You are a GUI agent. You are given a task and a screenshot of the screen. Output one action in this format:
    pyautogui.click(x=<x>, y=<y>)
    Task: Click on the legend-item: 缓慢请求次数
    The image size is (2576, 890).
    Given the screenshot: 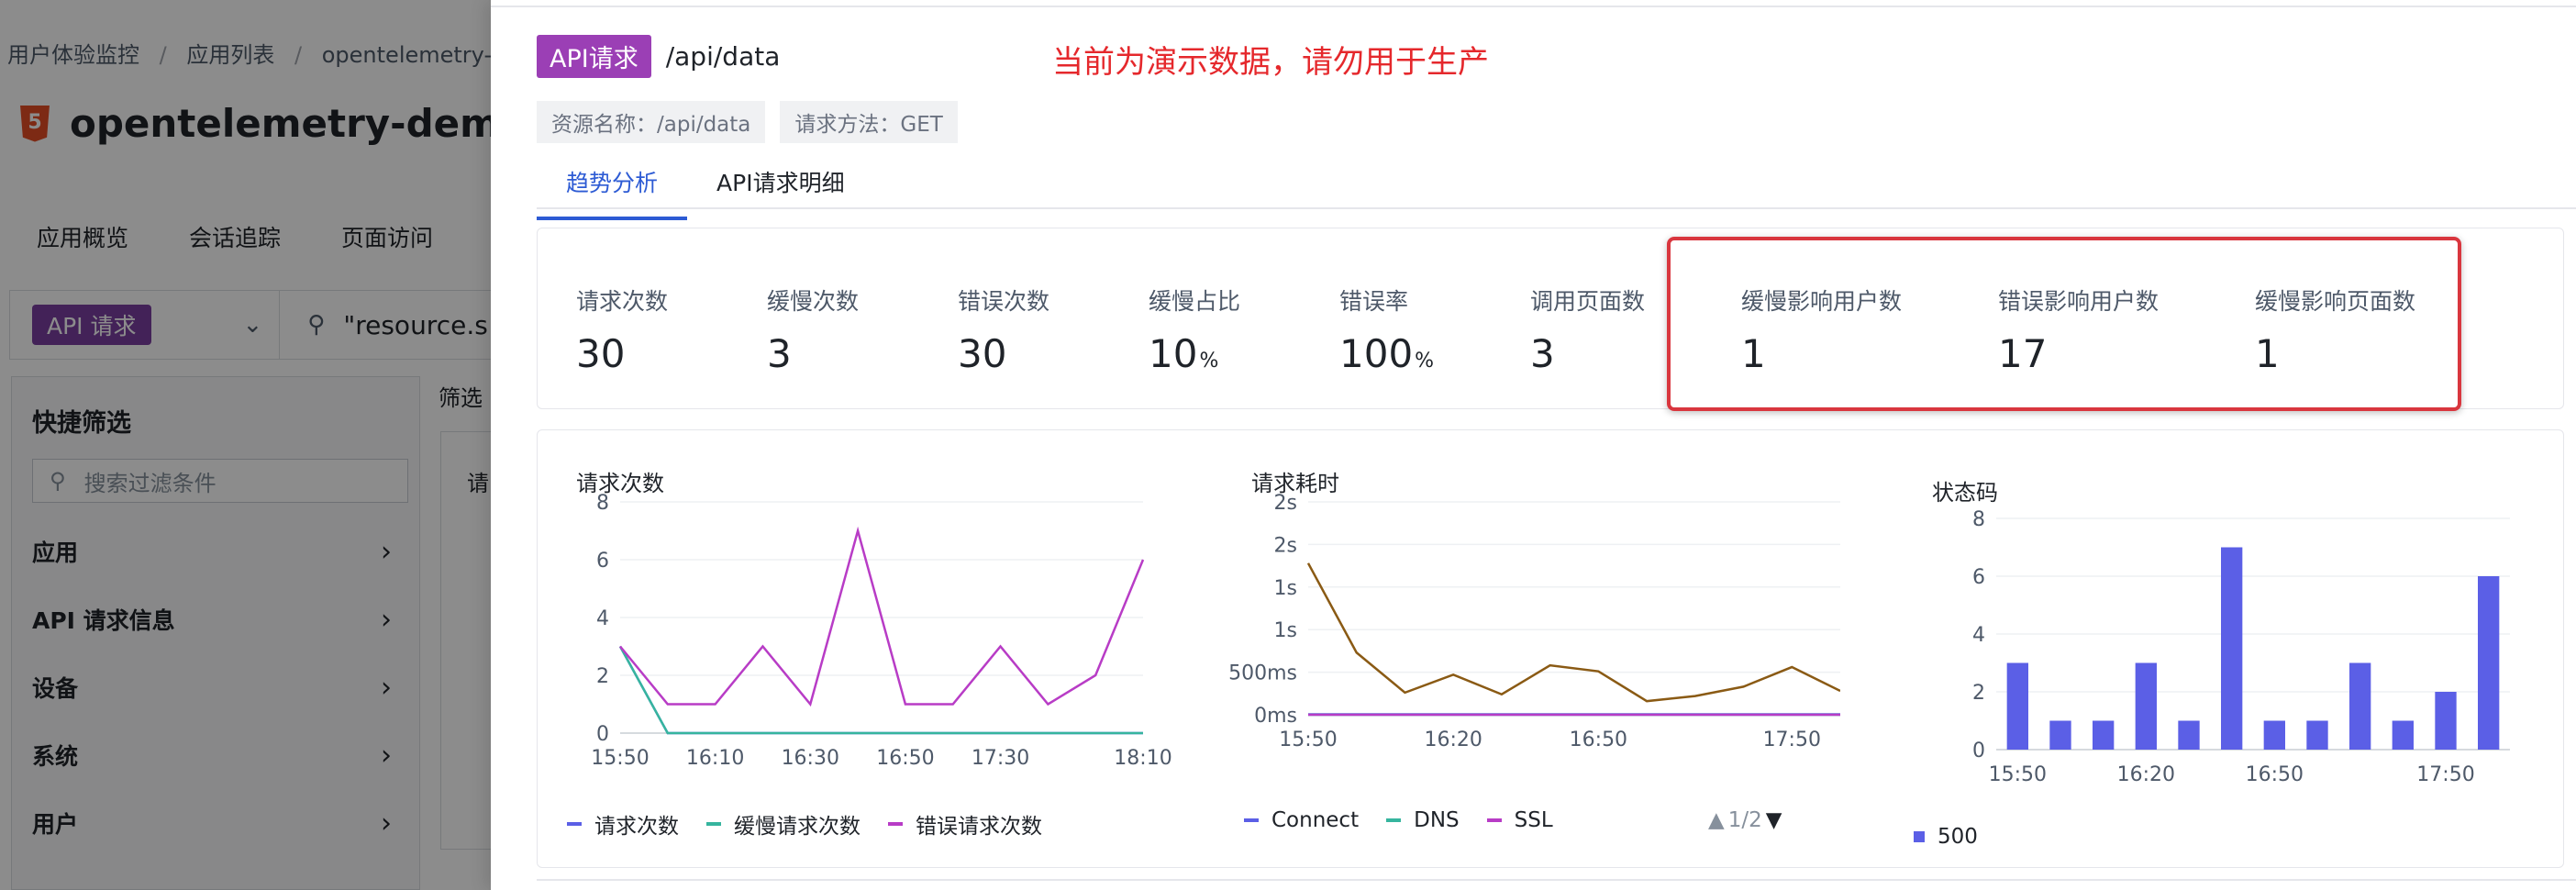 What is the action you would take?
    pyautogui.click(x=783, y=824)
    